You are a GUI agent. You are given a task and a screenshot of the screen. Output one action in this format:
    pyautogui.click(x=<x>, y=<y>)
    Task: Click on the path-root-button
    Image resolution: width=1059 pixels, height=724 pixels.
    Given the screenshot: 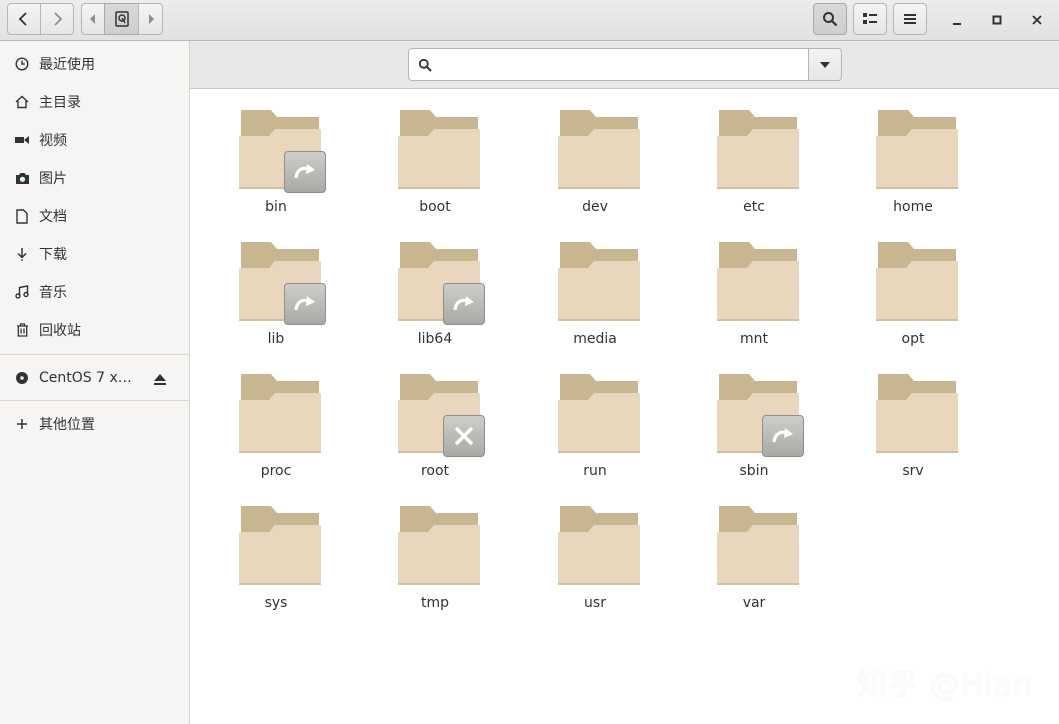 What is the action you would take?
    pyautogui.click(x=121, y=19)
    